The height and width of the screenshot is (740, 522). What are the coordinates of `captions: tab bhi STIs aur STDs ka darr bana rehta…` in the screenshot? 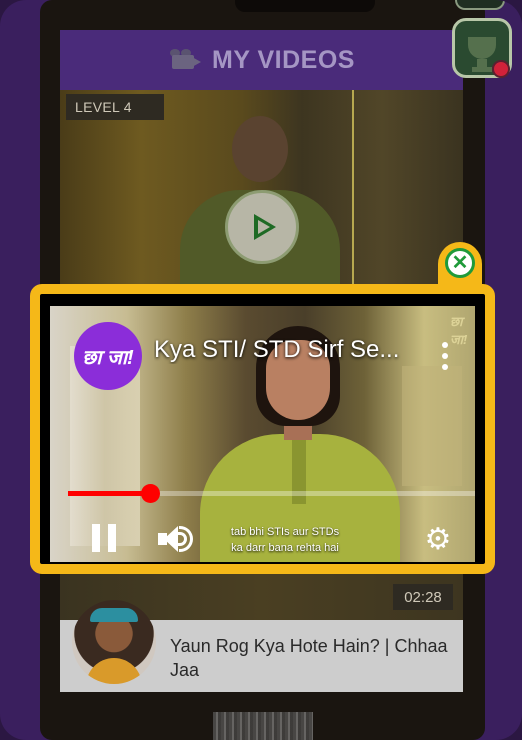 It's located at (285, 540).